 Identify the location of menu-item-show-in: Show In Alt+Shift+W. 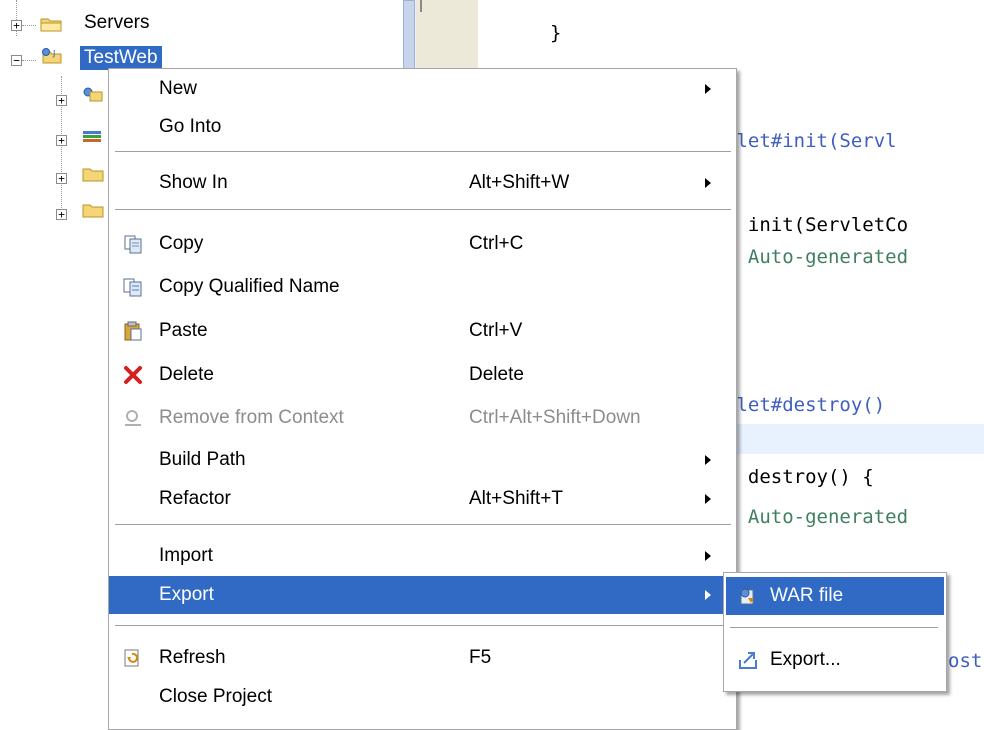
(422, 183).